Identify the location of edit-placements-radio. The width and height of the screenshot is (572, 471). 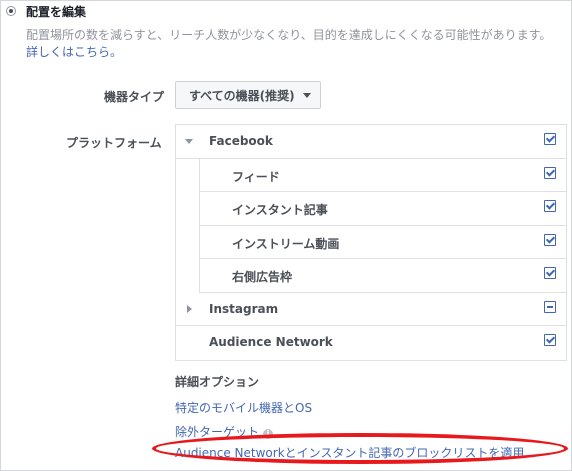
(11, 11).